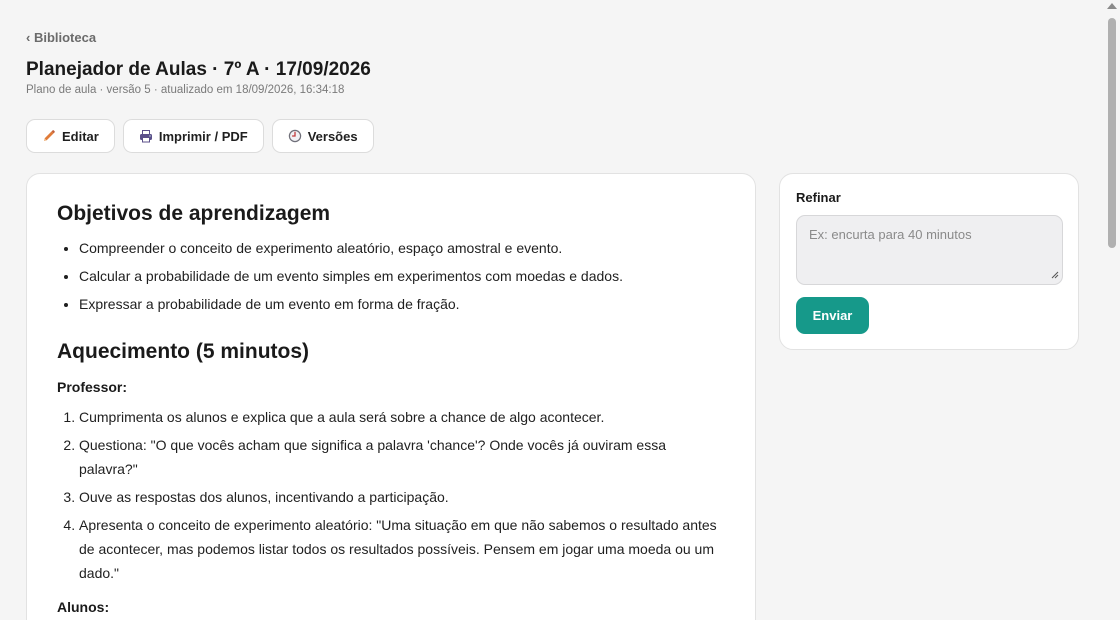  Describe the element at coordinates (832, 315) in the screenshot. I see `send-button: Enviar` at that location.